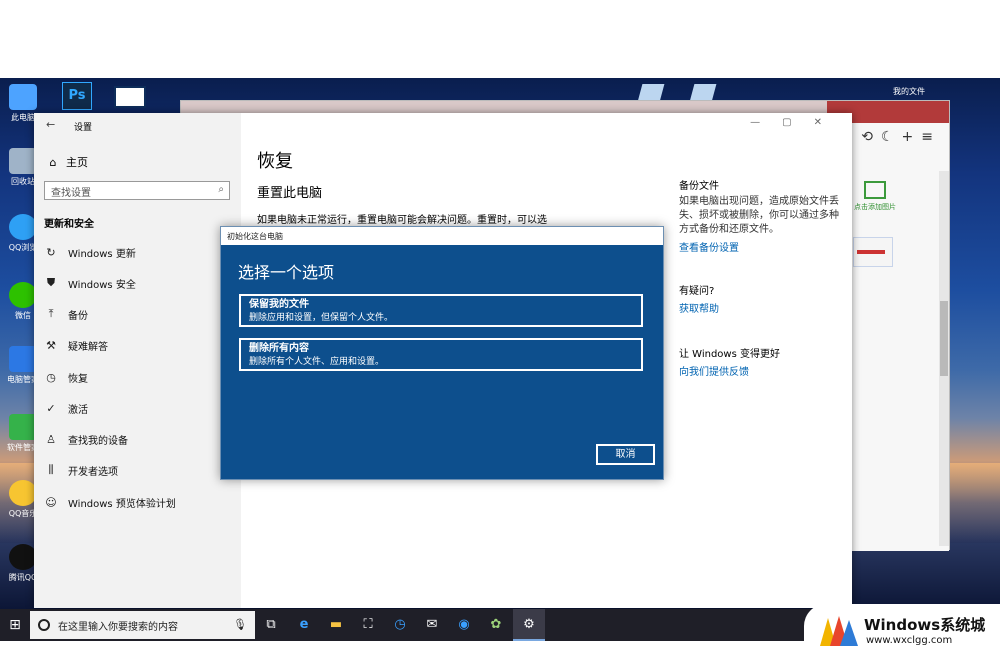  I want to click on reset-pc-heading: 重置此电脑, so click(290, 193).